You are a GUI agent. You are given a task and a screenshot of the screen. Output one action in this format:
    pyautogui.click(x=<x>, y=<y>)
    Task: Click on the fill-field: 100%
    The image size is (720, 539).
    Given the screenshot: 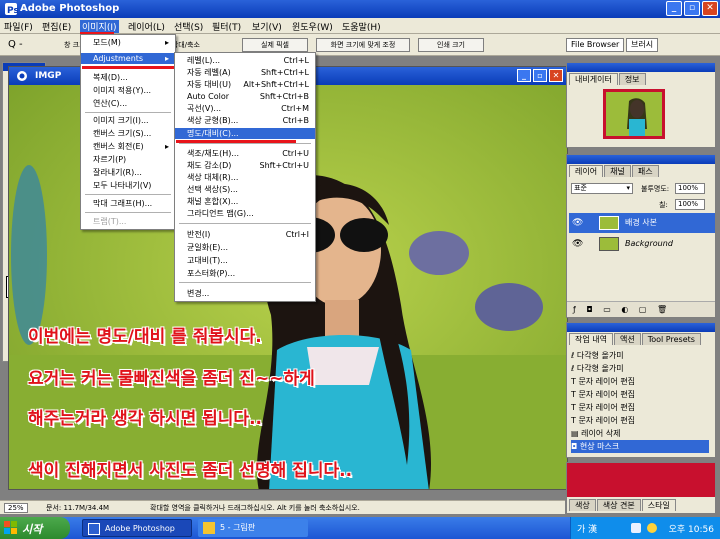 What is the action you would take?
    pyautogui.click(x=690, y=204)
    